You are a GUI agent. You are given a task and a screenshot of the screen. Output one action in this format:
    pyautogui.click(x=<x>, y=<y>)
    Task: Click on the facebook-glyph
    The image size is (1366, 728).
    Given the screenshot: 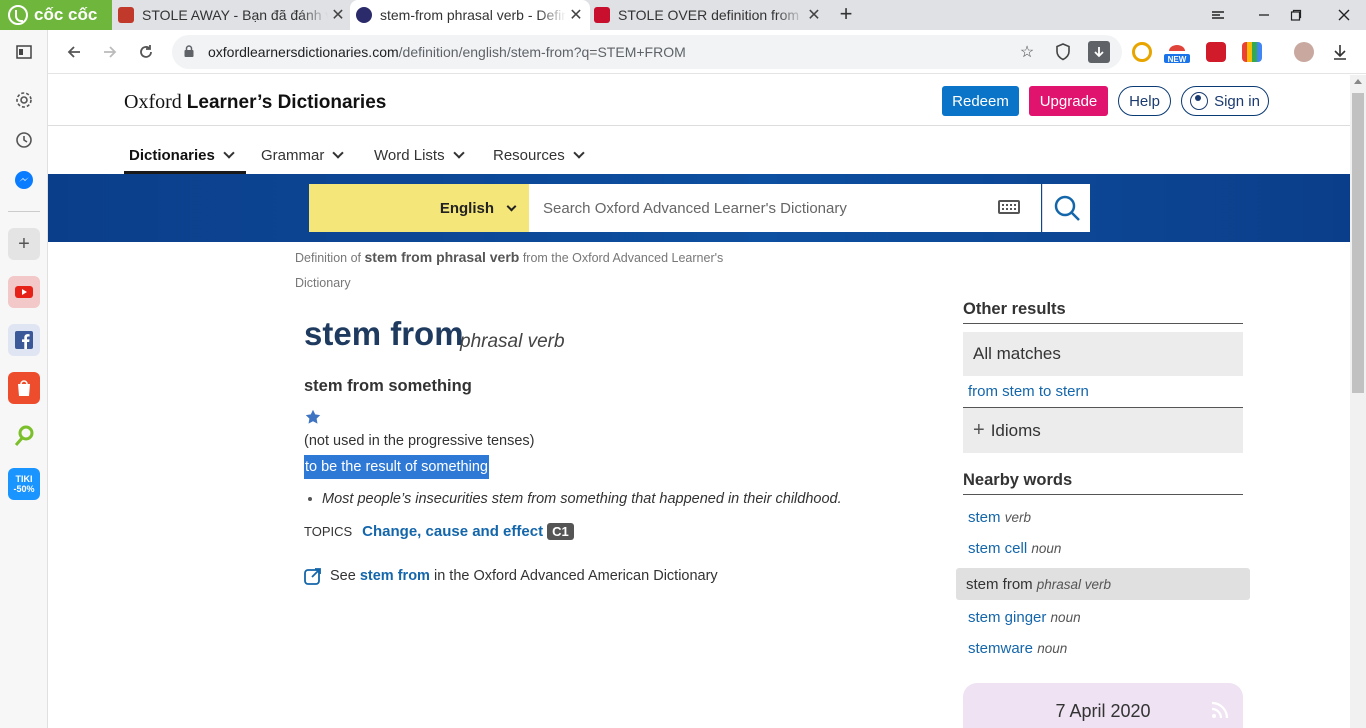 What is the action you would take?
    pyautogui.click(x=24, y=340)
    